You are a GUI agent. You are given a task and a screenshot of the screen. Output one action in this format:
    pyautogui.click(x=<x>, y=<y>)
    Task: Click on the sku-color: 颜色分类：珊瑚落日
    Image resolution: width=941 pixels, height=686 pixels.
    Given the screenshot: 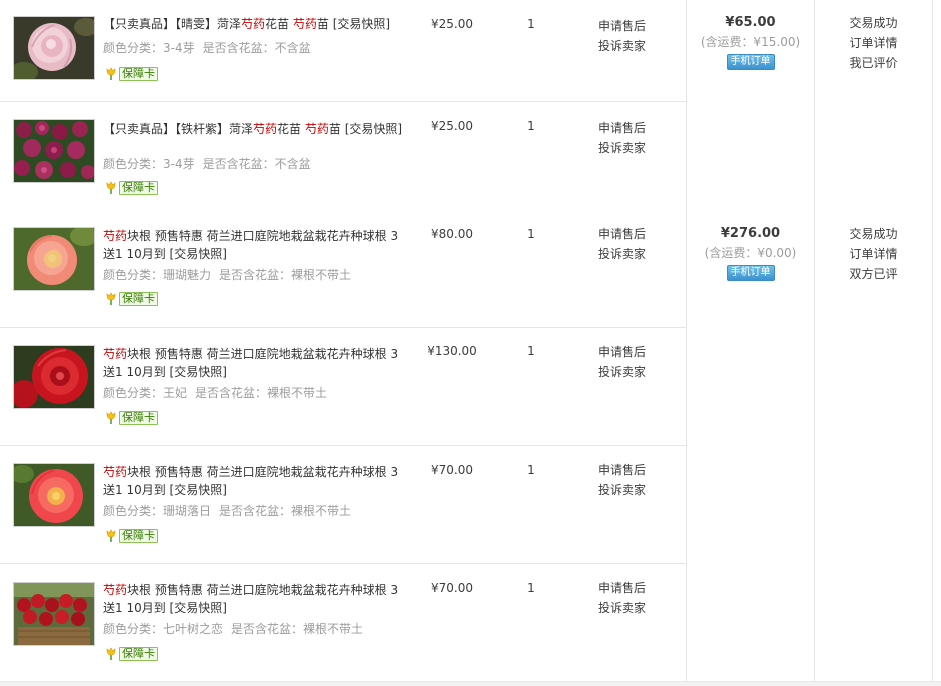 What is the action you would take?
    pyautogui.click(x=157, y=511)
    